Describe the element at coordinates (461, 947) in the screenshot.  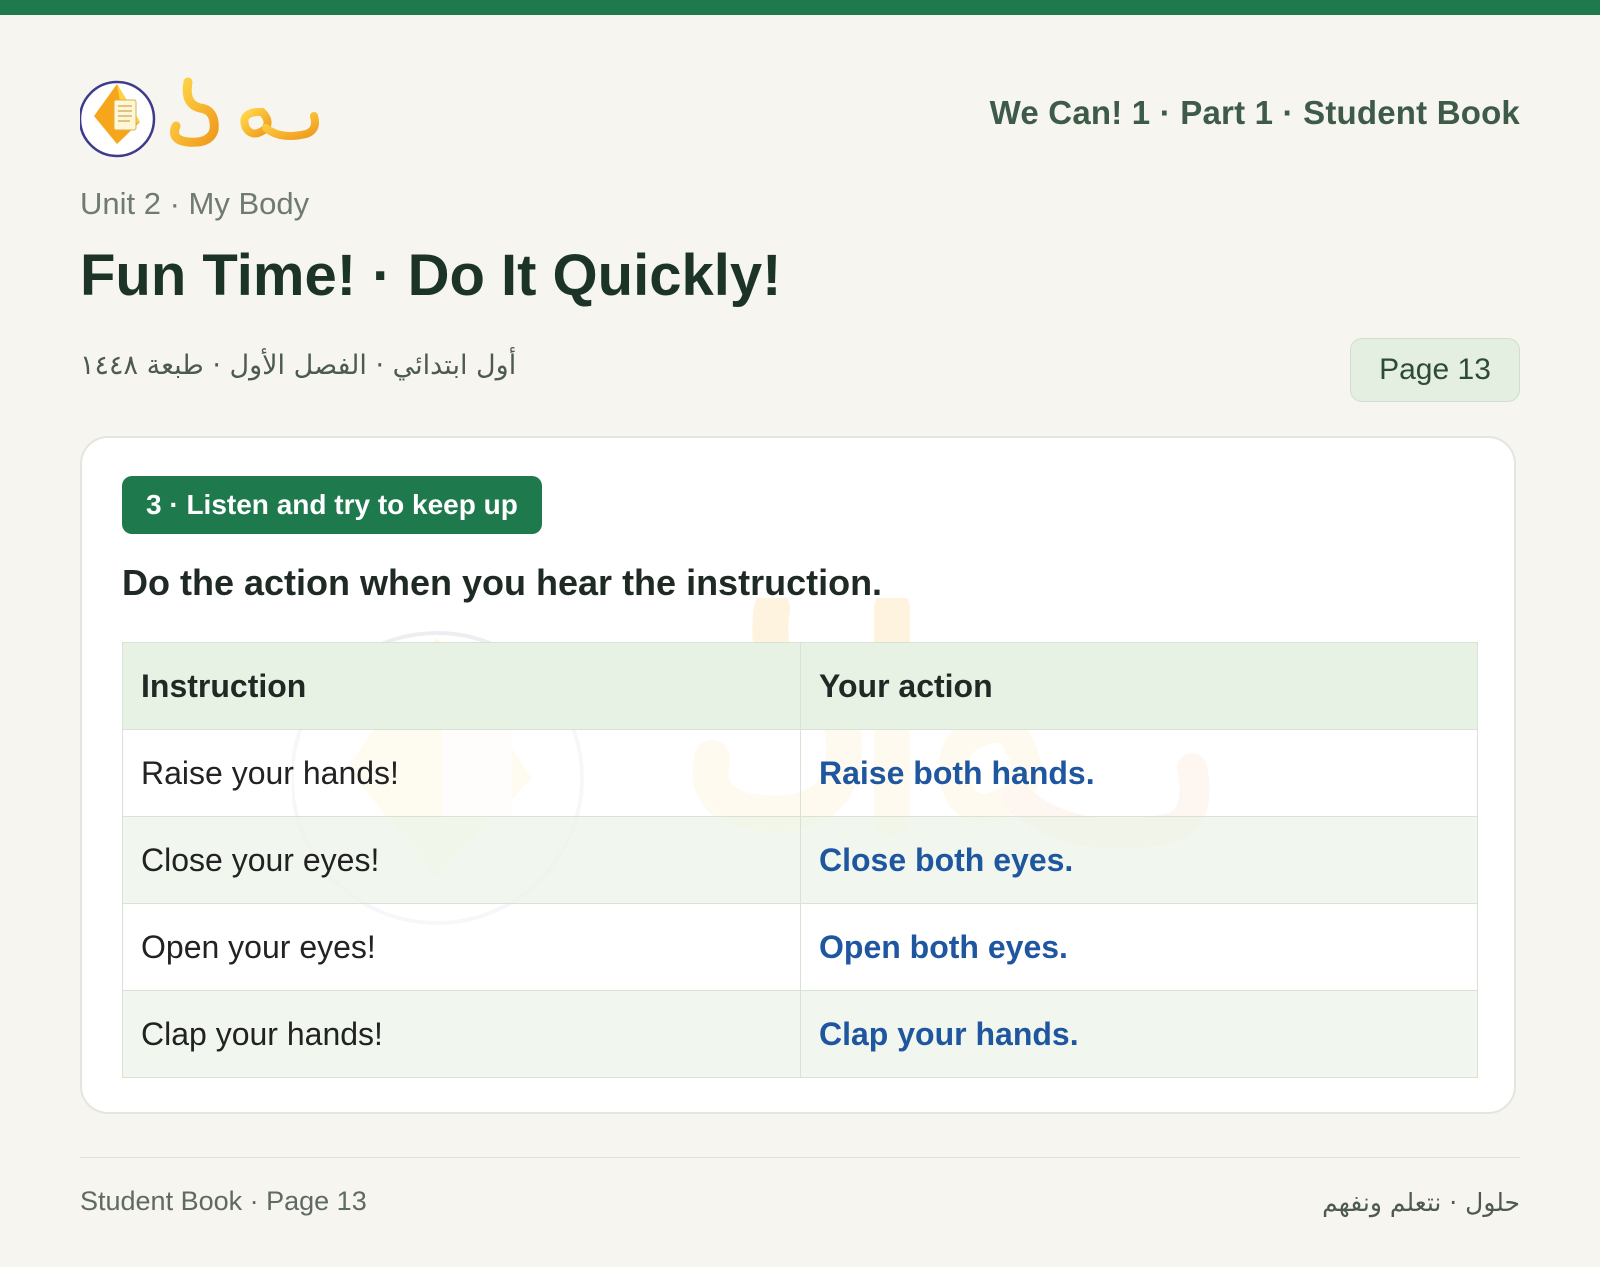
I see `instruction-cell: Open your eyes!` at that location.